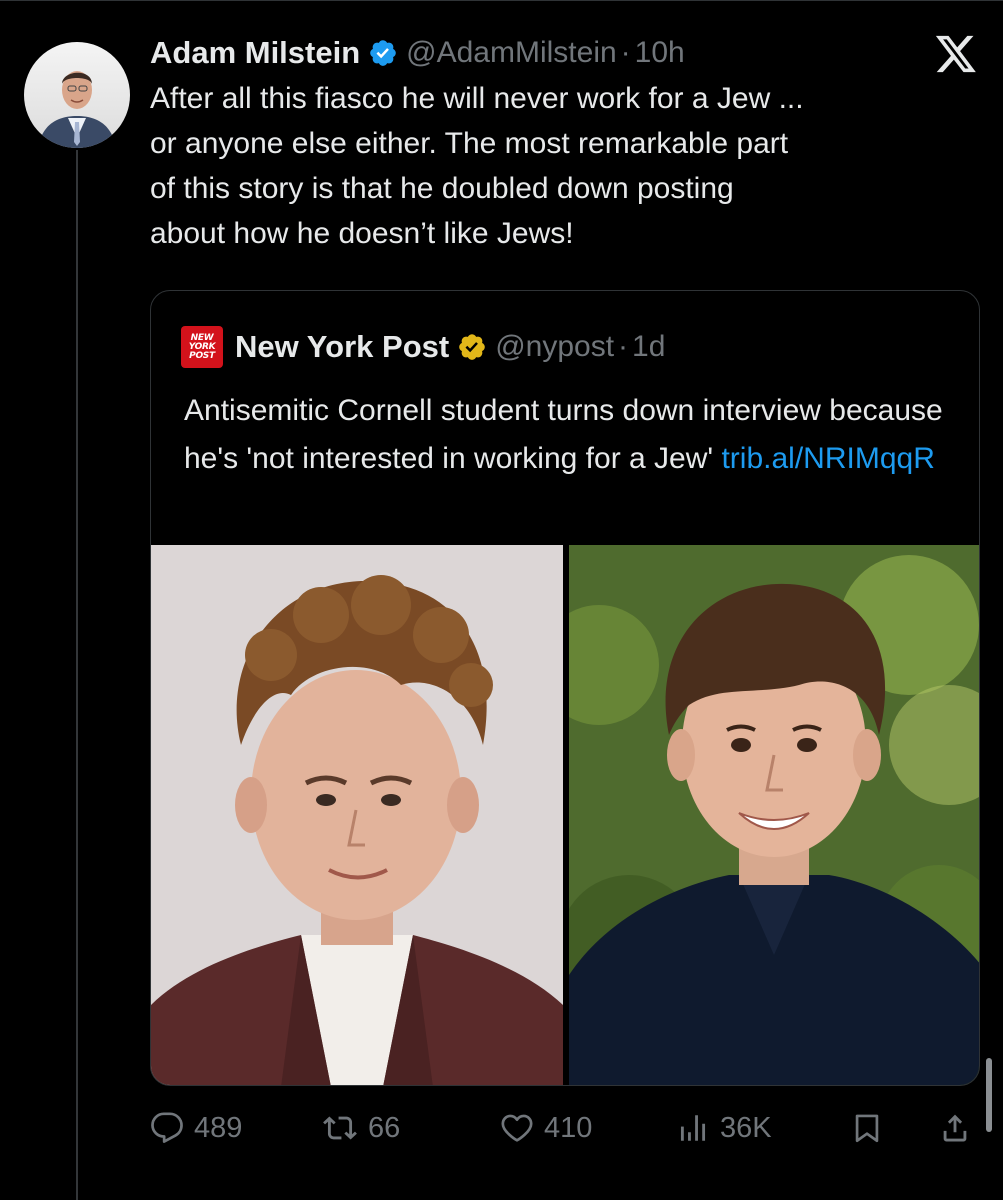 The image size is (1003, 1200). I want to click on repost-count: 66, so click(384, 1127).